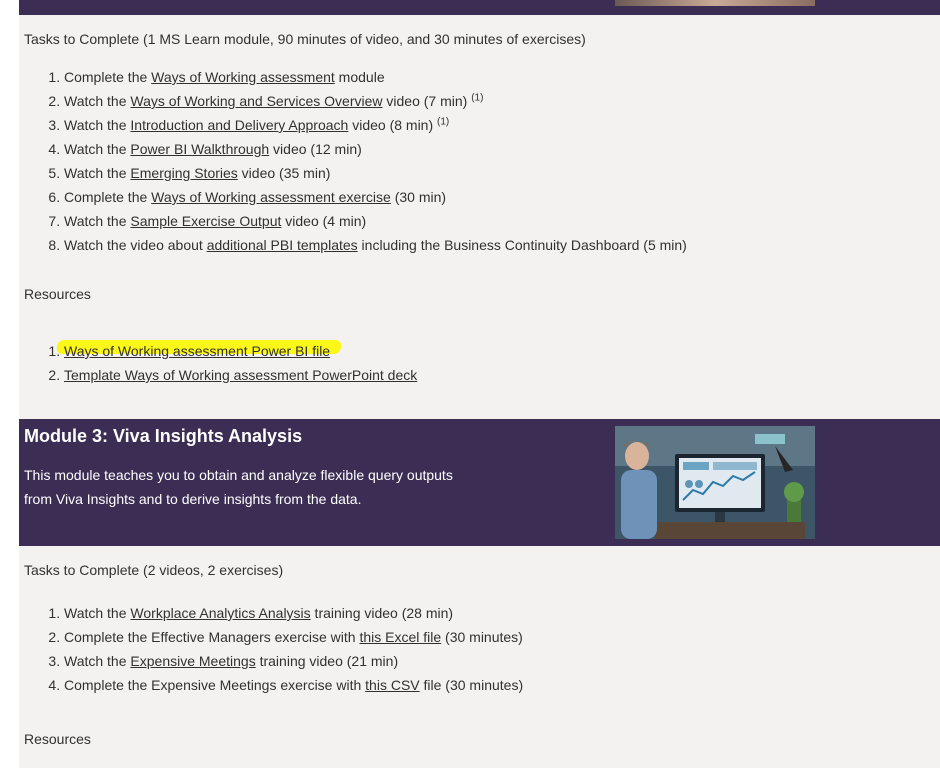  I want to click on task-text: training video (21 min), so click(327, 661).